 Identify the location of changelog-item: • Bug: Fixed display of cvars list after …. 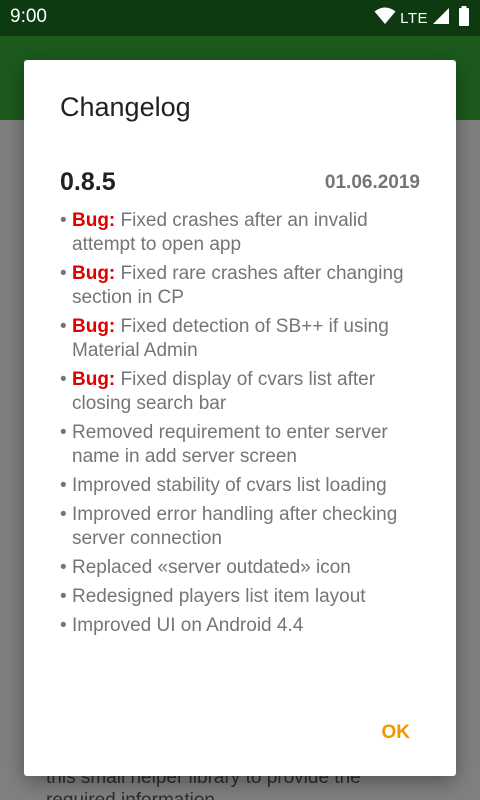
(240, 392).